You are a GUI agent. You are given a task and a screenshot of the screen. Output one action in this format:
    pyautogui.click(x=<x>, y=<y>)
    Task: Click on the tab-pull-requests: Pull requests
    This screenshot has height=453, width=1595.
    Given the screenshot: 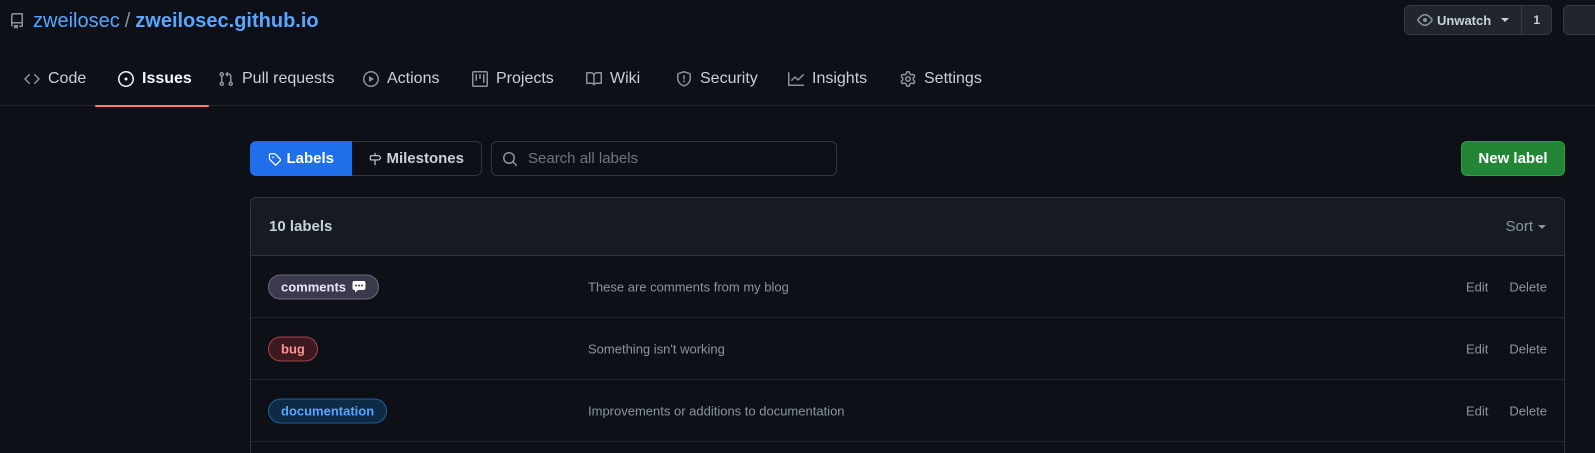 What is the action you would take?
    pyautogui.click(x=276, y=79)
    